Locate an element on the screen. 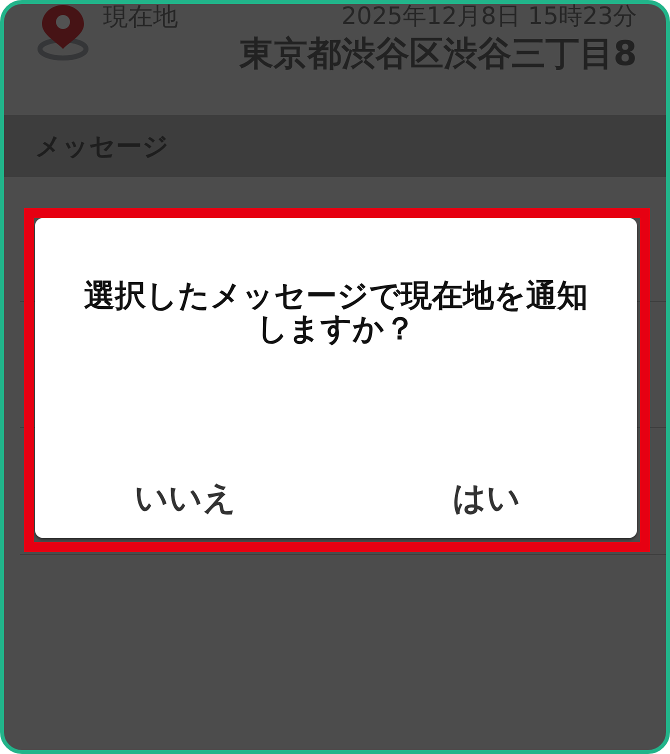  location-pin-icon is located at coordinates (63, 32).